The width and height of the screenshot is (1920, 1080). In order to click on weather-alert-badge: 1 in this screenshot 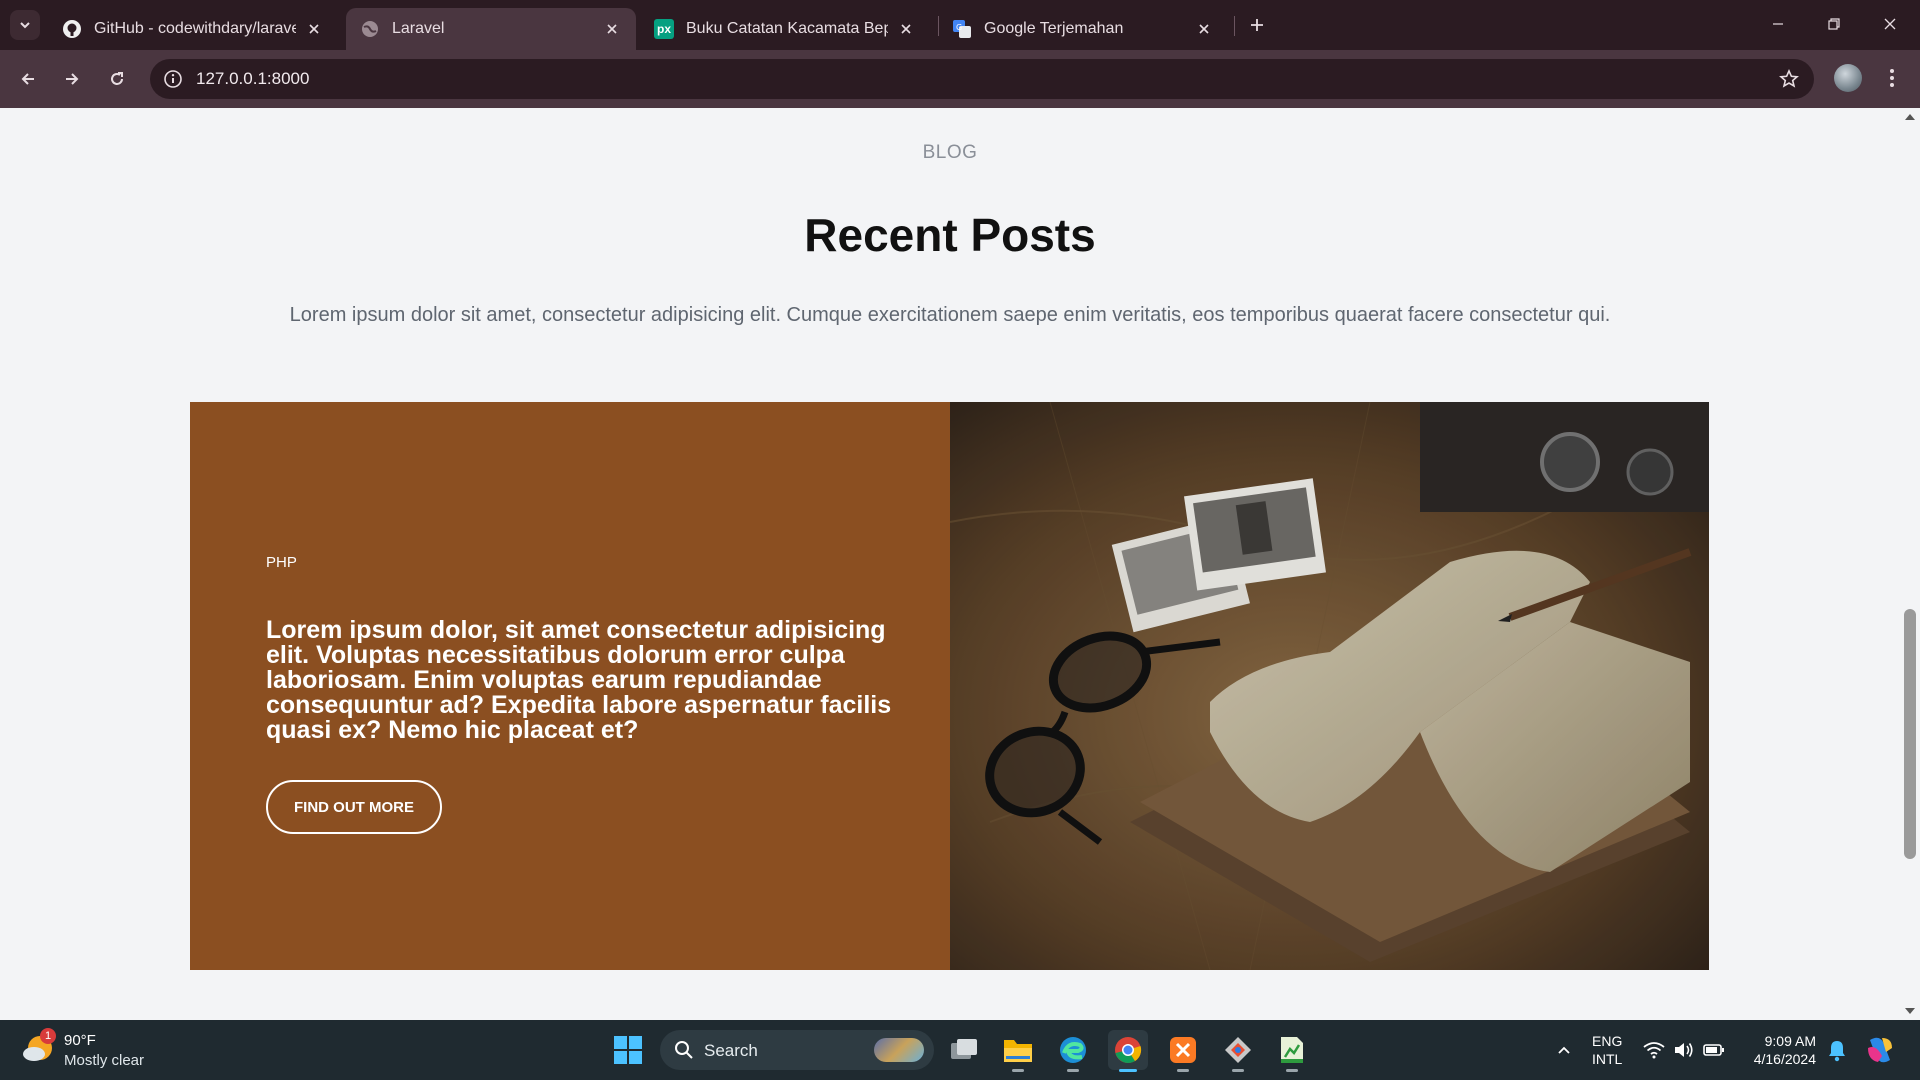, I will do `click(48, 1036)`.